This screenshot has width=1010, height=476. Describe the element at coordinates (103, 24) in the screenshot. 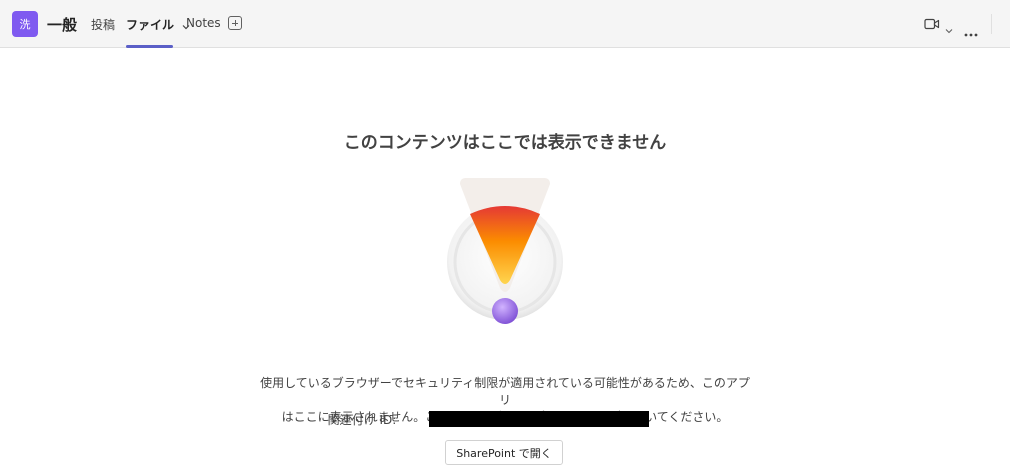

I see `tab-posts: 投稿` at that location.